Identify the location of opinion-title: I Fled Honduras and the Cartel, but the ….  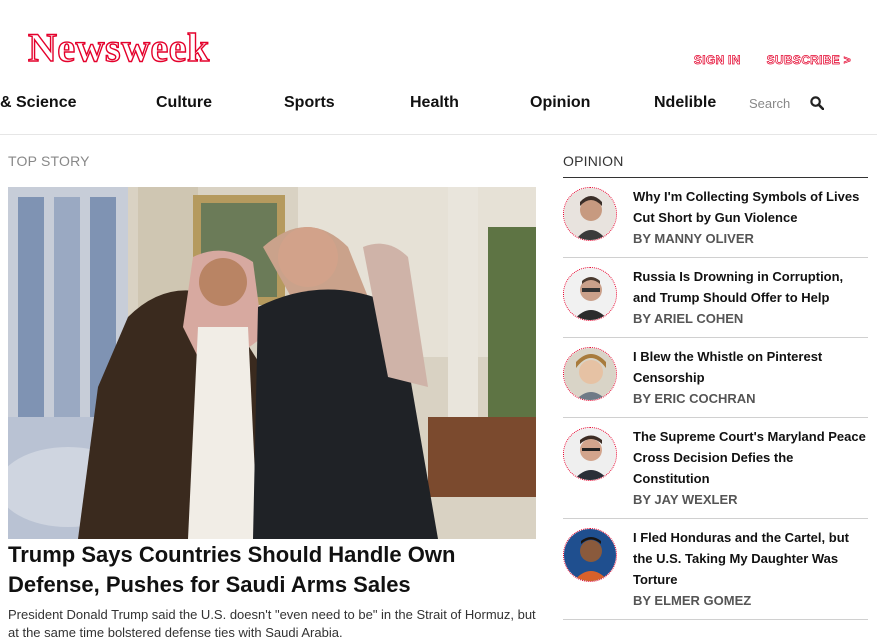
(750, 558).